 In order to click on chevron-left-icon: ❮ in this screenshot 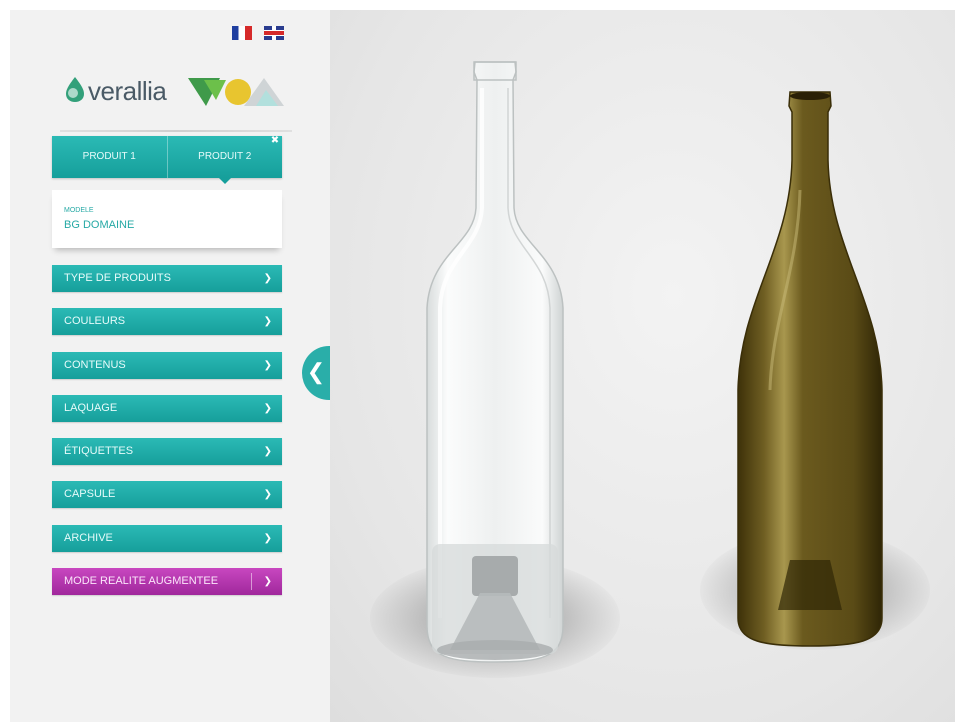, I will do `click(316, 371)`.